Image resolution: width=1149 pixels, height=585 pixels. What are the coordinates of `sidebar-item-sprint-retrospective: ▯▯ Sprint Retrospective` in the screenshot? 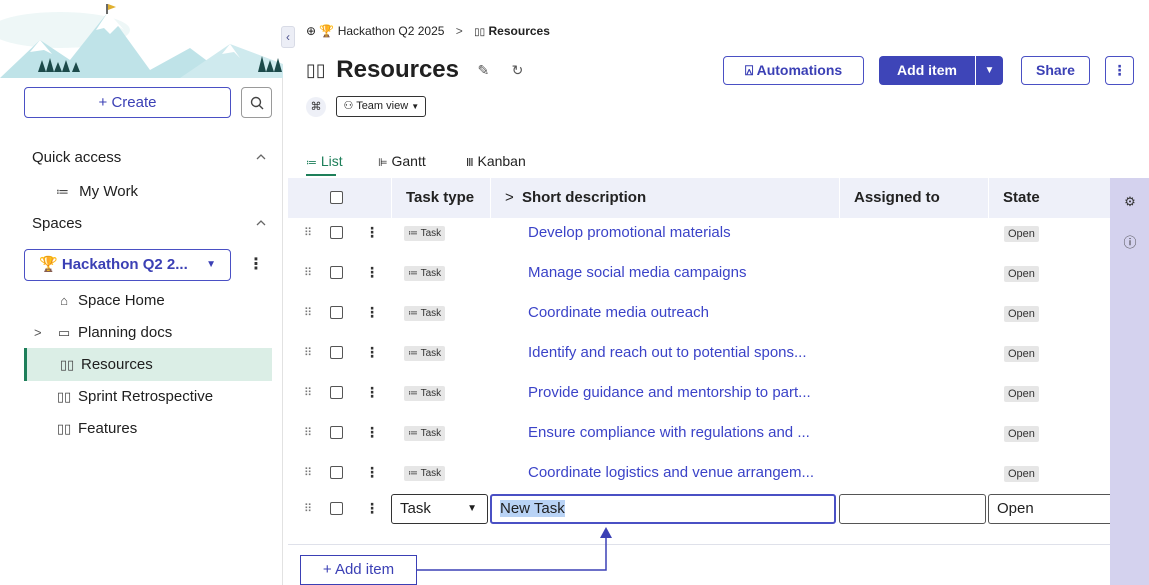 It's located at (148, 396).